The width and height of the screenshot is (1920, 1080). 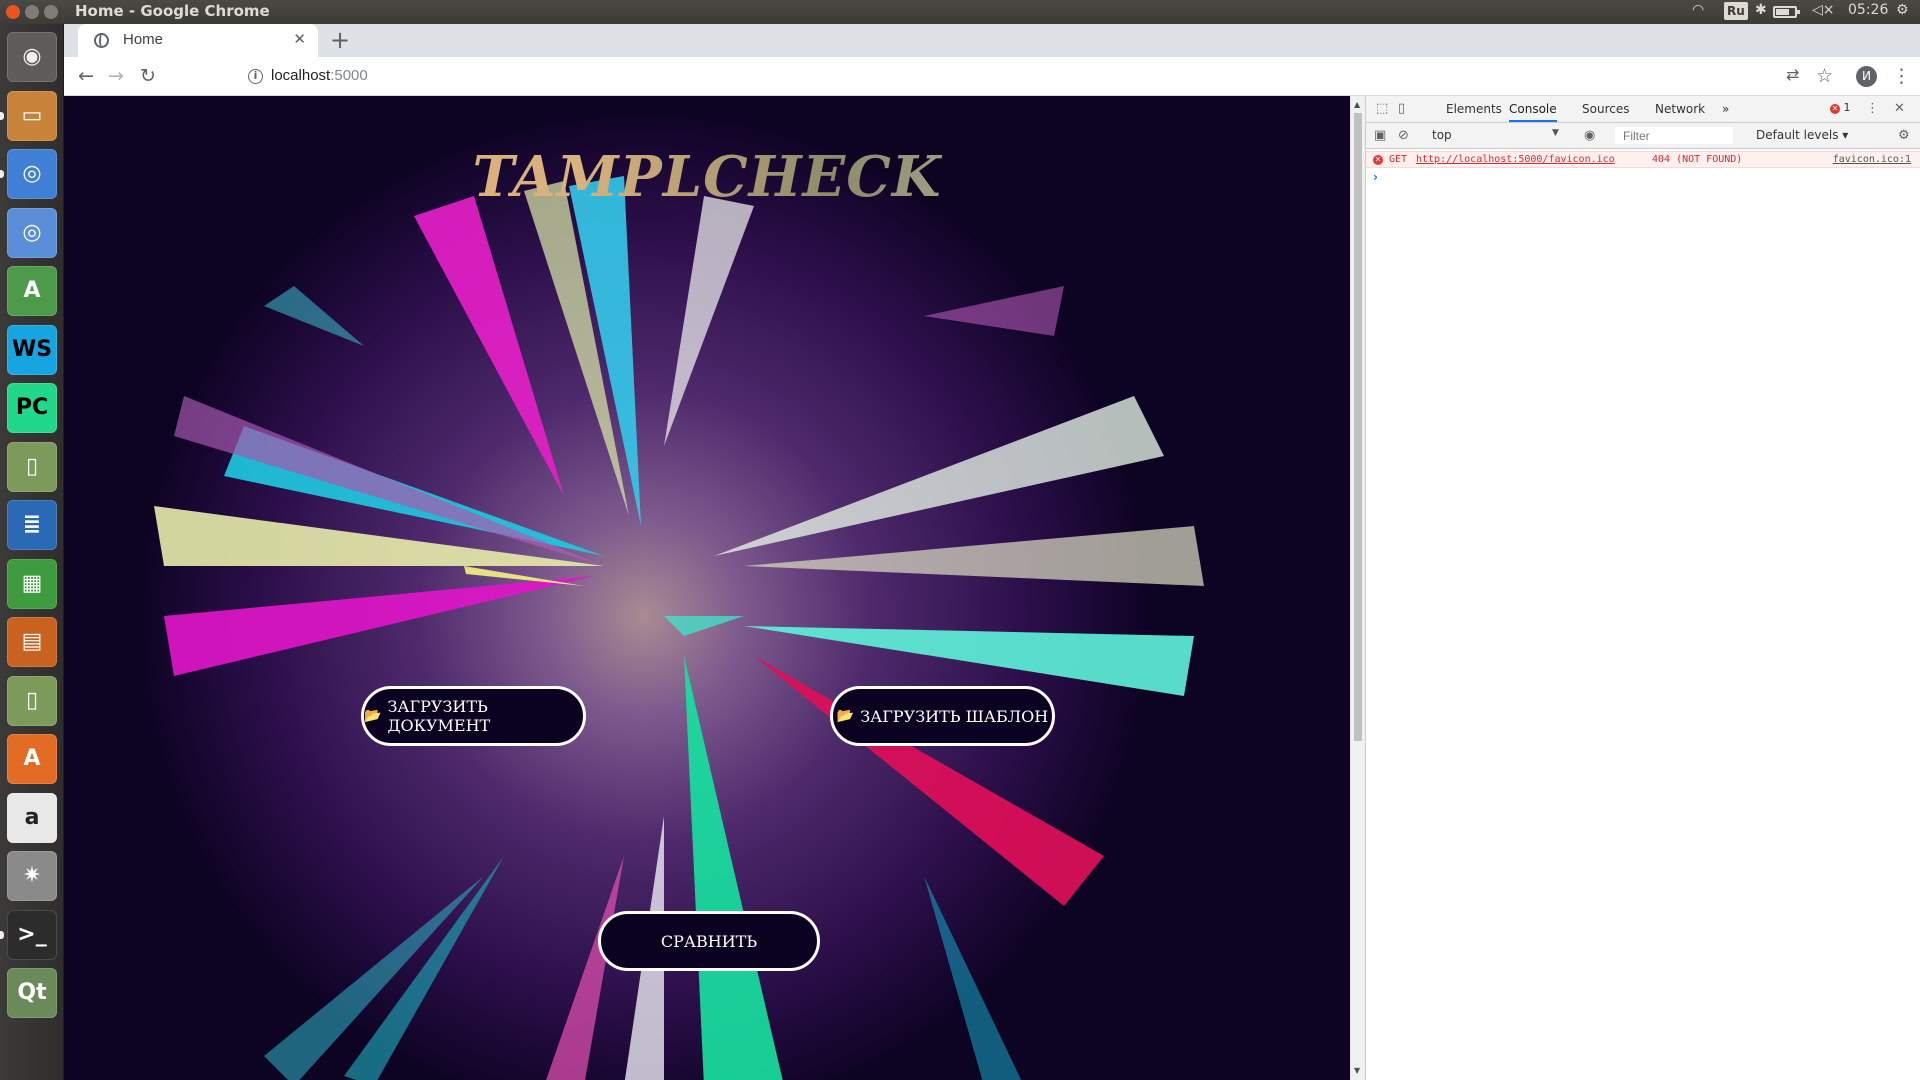 I want to click on qt-icon-glyph: Qt, so click(x=32, y=992).